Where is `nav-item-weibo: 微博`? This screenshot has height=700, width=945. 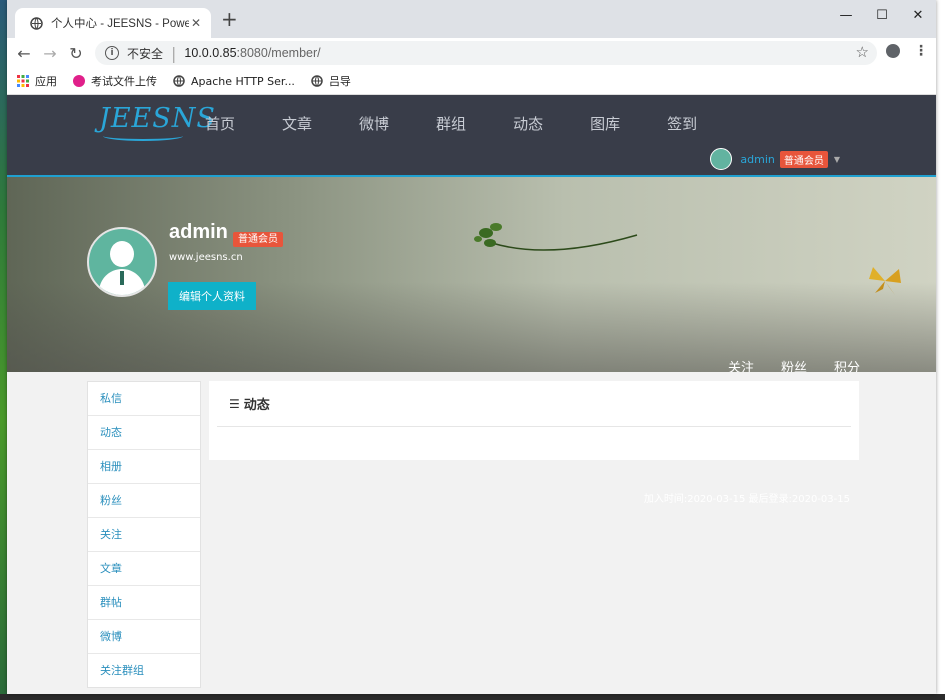
nav-item-weibo: 微博 is located at coordinates (374, 123).